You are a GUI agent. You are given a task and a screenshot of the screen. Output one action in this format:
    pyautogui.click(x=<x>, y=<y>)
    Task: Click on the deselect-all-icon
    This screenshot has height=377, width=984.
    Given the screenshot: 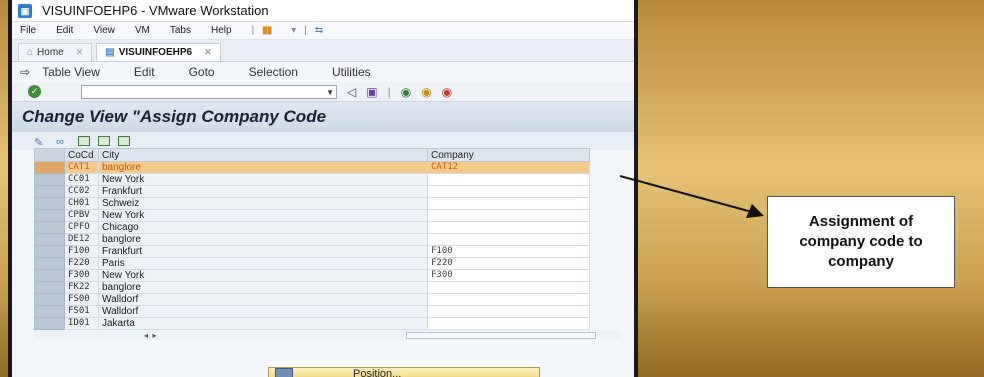 What is the action you would take?
    pyautogui.click(x=124, y=141)
    